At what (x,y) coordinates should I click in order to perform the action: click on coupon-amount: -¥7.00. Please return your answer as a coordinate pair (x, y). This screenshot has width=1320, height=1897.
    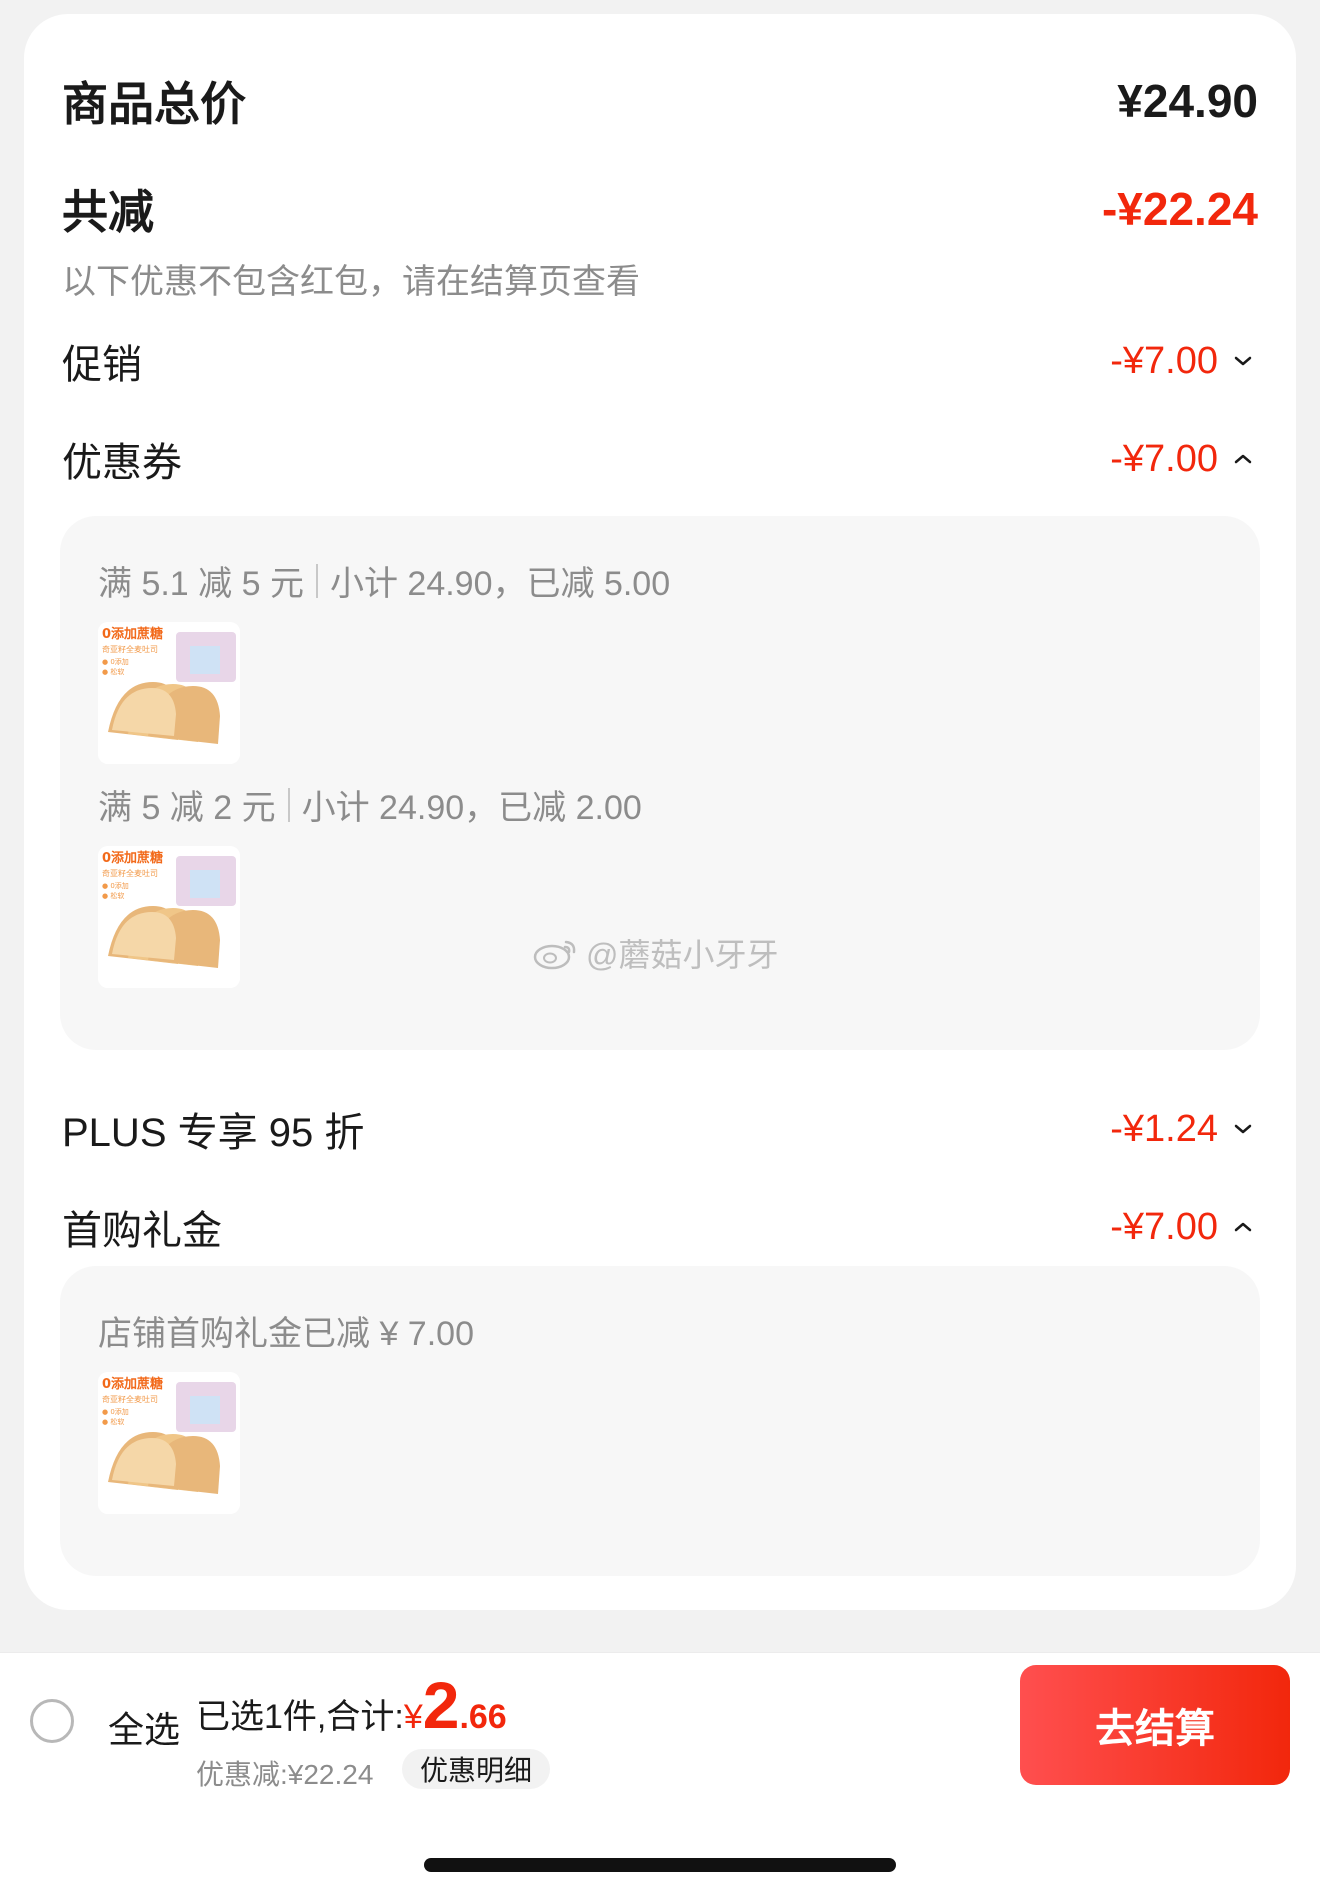
    Looking at the image, I should click on (1184, 459).